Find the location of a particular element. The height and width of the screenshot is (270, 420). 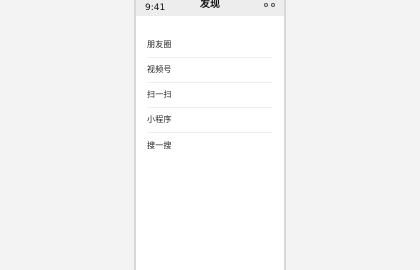

list-item-search: 搜一搜 is located at coordinates (209, 145).